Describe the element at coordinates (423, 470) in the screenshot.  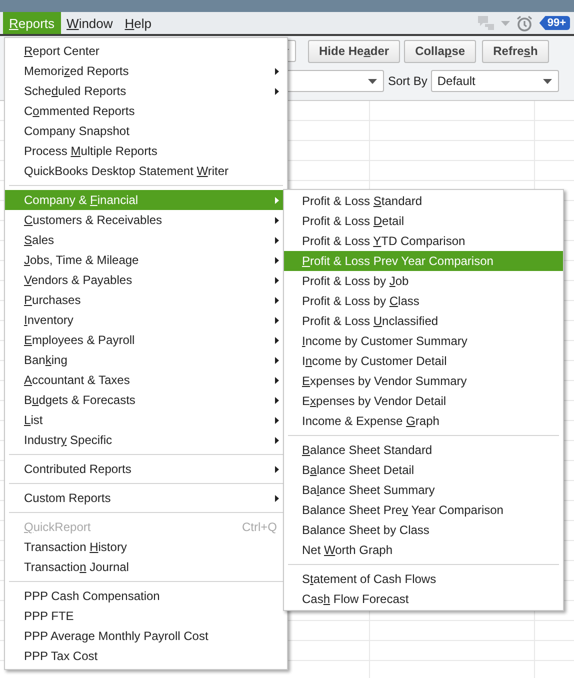
I see `menu-item: Balance Sheet Detail` at that location.